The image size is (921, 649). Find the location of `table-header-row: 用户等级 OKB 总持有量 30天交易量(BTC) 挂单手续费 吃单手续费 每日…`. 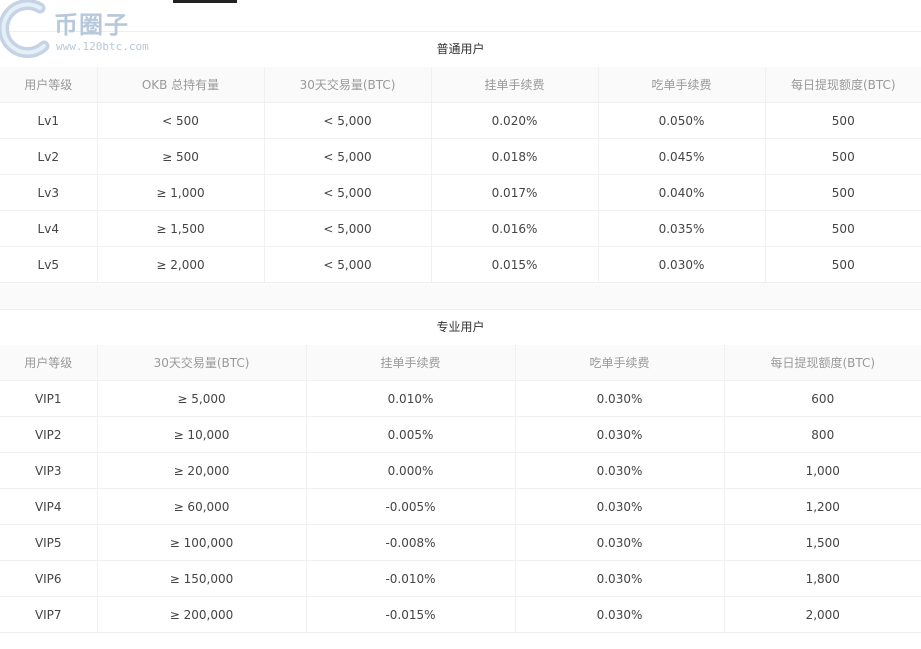

table-header-row: 用户等级 OKB 总持有量 30天交易量(BTC) 挂单手续费 吃单手续费 每日… is located at coordinates (460, 85).